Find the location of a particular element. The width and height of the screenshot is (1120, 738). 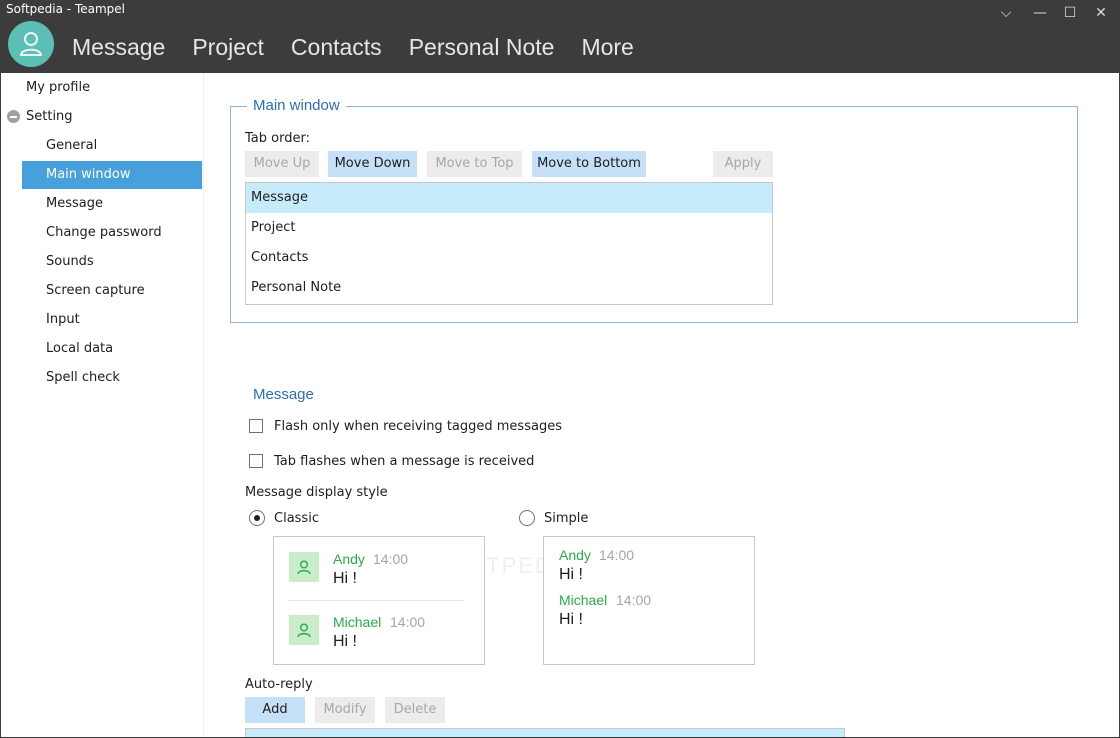

classic-preview: Andy 14:00 Hi ! Michael 14:00 Hi ! is located at coordinates (379, 600).